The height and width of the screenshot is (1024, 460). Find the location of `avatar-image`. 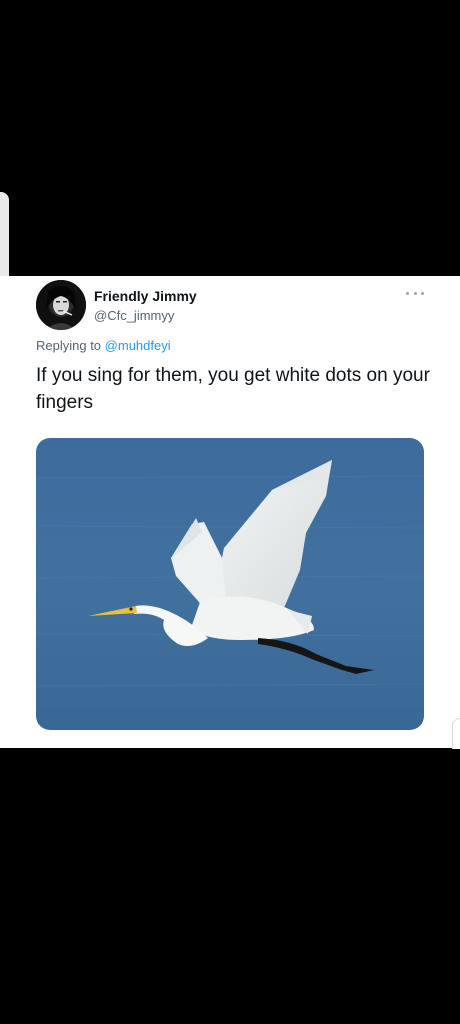

avatar-image is located at coordinates (61, 305).